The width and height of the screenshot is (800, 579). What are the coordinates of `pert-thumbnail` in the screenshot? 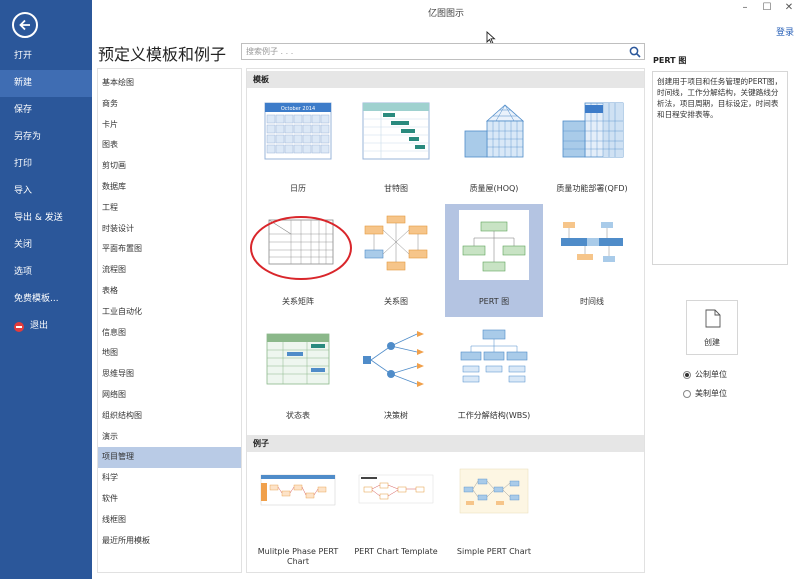 It's located at (494, 245).